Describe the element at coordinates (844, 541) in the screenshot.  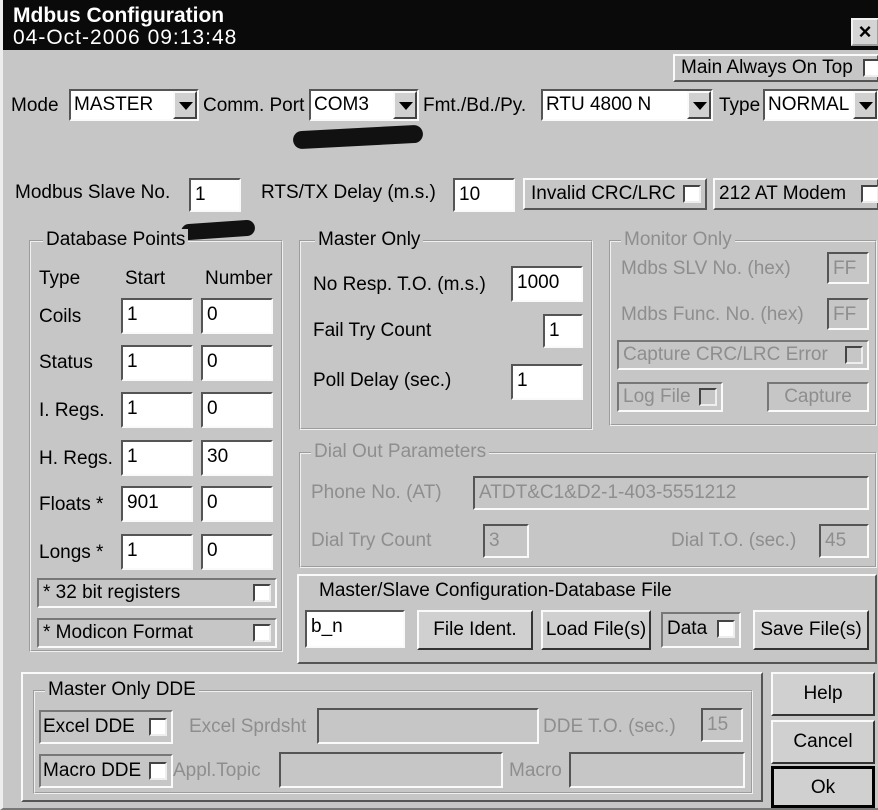
I see `dial-to-field: 45` at that location.